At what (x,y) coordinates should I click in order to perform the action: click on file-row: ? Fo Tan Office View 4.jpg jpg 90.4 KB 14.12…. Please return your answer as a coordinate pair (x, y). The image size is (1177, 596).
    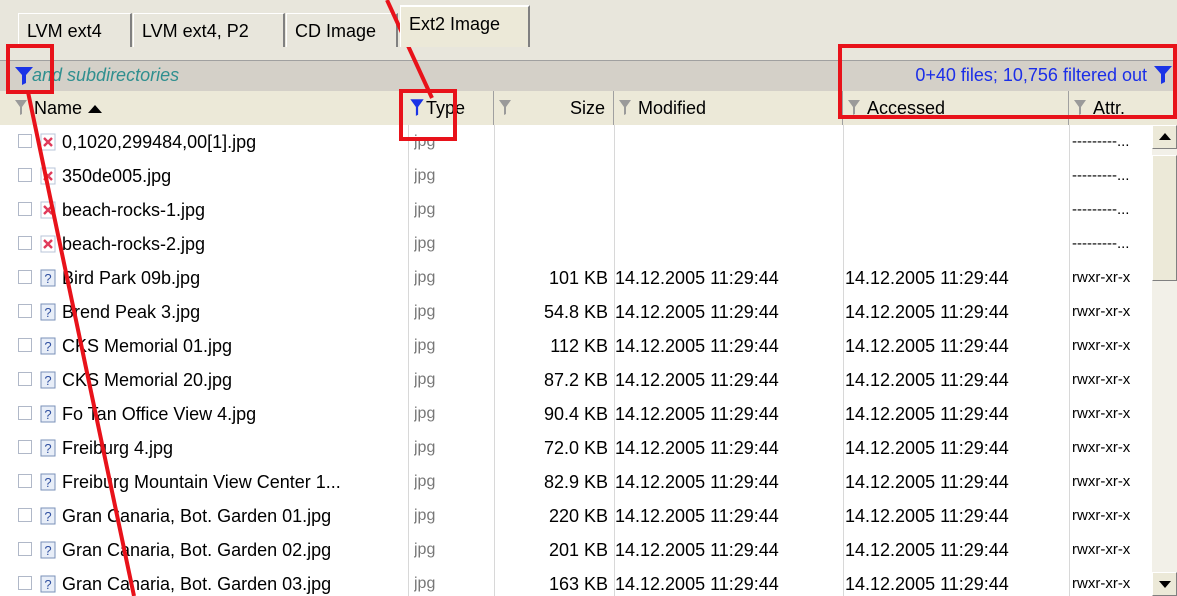
    Looking at the image, I should click on (576, 414).